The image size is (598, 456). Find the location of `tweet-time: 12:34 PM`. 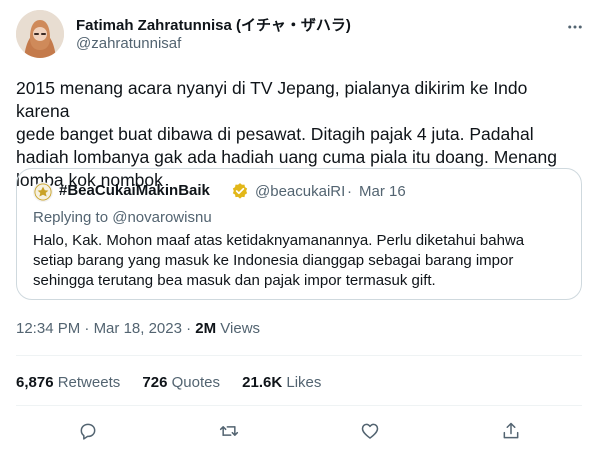

tweet-time: 12:34 PM is located at coordinates (48, 328).